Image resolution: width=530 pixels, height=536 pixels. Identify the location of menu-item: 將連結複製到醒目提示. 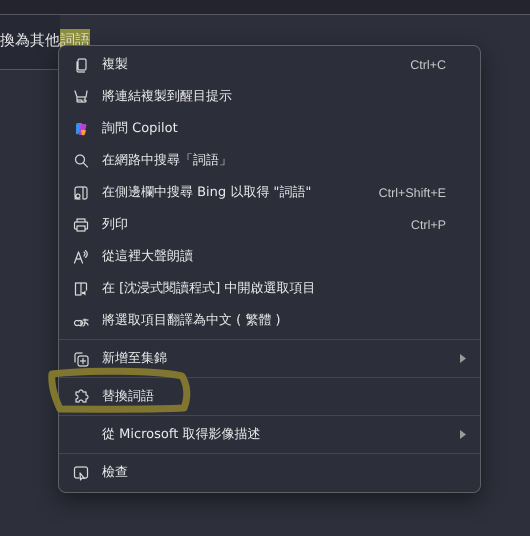
(269, 97).